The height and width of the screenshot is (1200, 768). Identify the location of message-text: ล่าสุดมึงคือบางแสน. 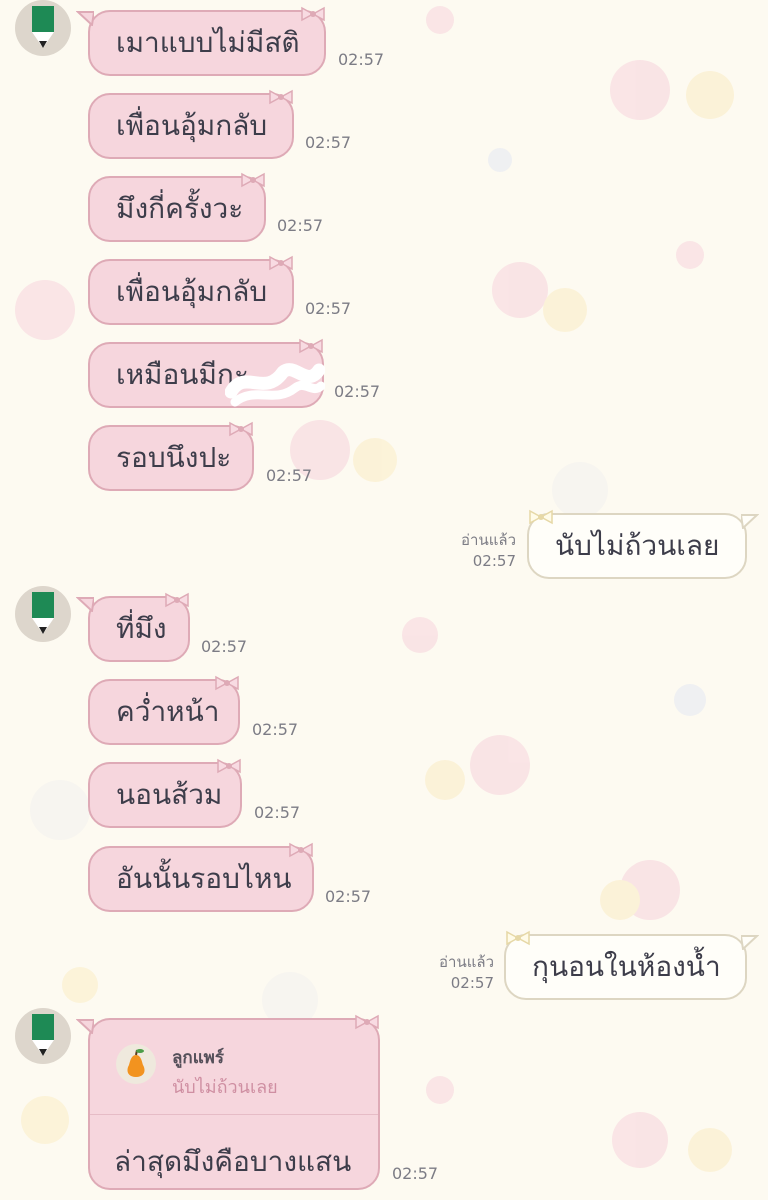
(233, 1161).